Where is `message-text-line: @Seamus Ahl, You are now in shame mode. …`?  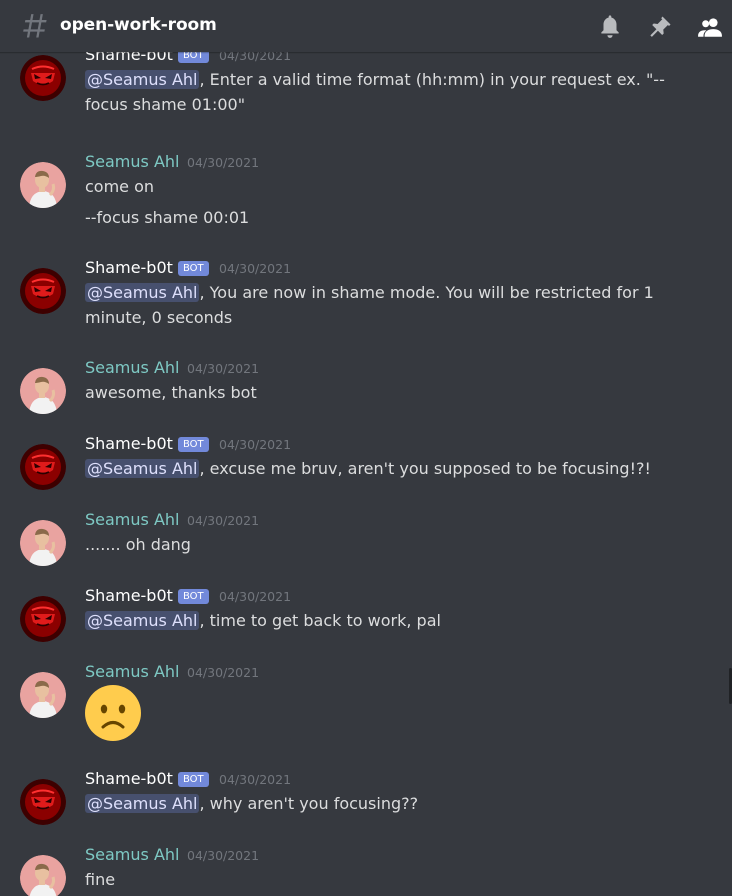 message-text-line: @Seamus Ahl, You are now in shame mode. … is located at coordinates (385, 292).